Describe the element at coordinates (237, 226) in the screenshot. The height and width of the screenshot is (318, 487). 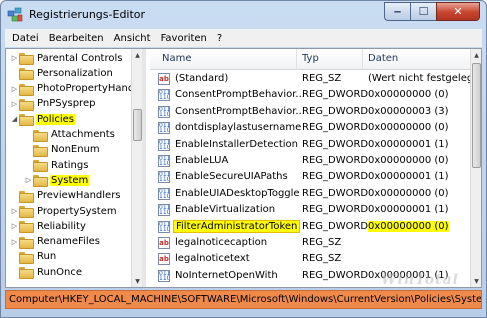
I see `value-name: FilterAdministratorToken` at that location.